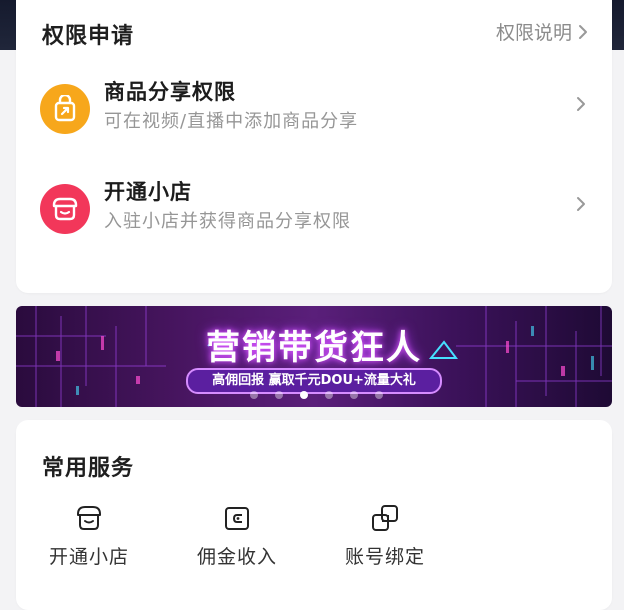 This screenshot has width=624, height=610. Describe the element at coordinates (533, 33) in the screenshot. I see `permissions-info-label: 权限说明` at that location.